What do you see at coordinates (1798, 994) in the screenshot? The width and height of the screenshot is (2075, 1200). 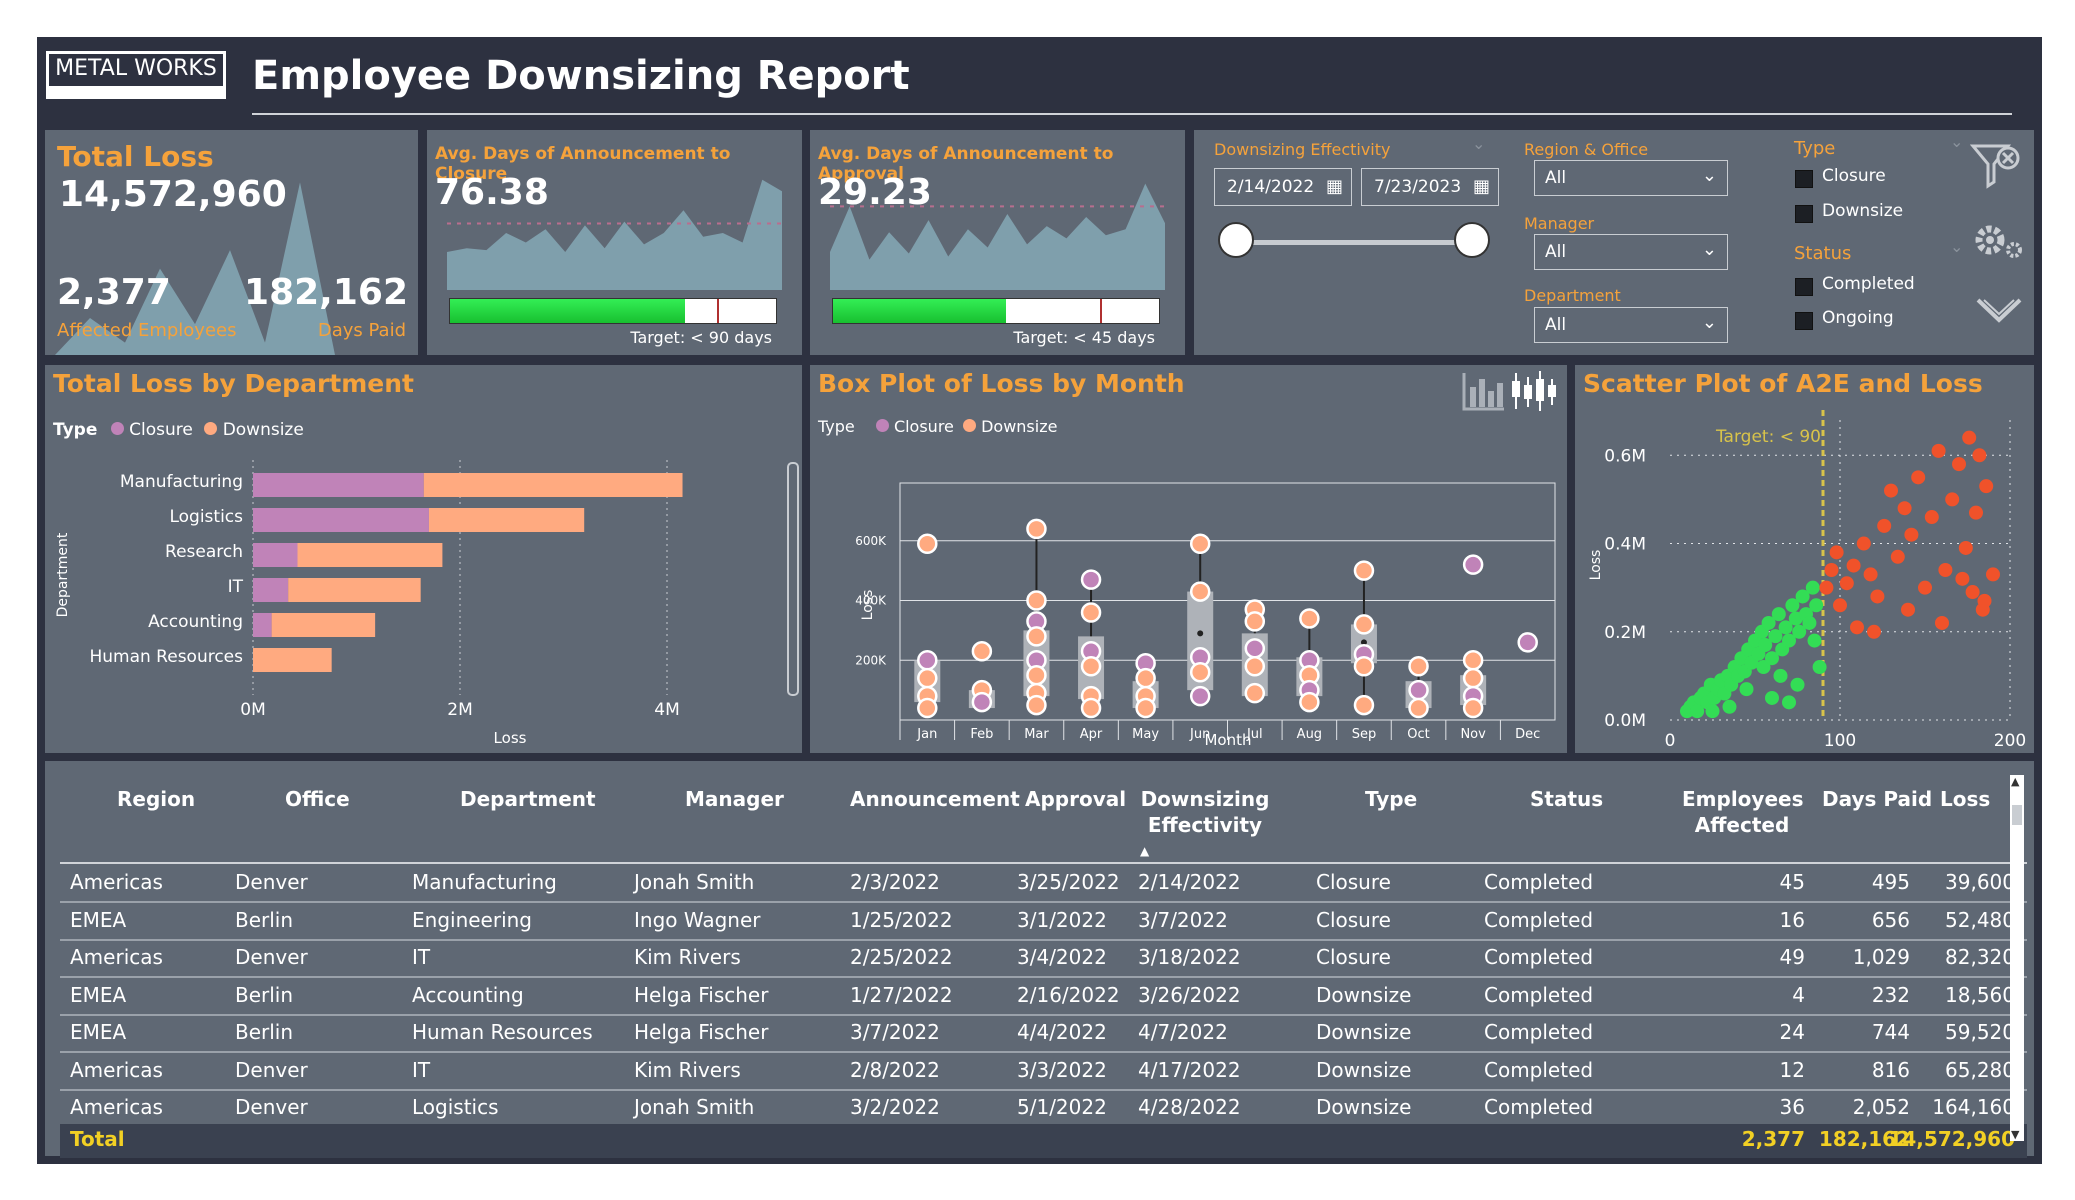 I see `table-cell-employees: 4` at bounding box center [1798, 994].